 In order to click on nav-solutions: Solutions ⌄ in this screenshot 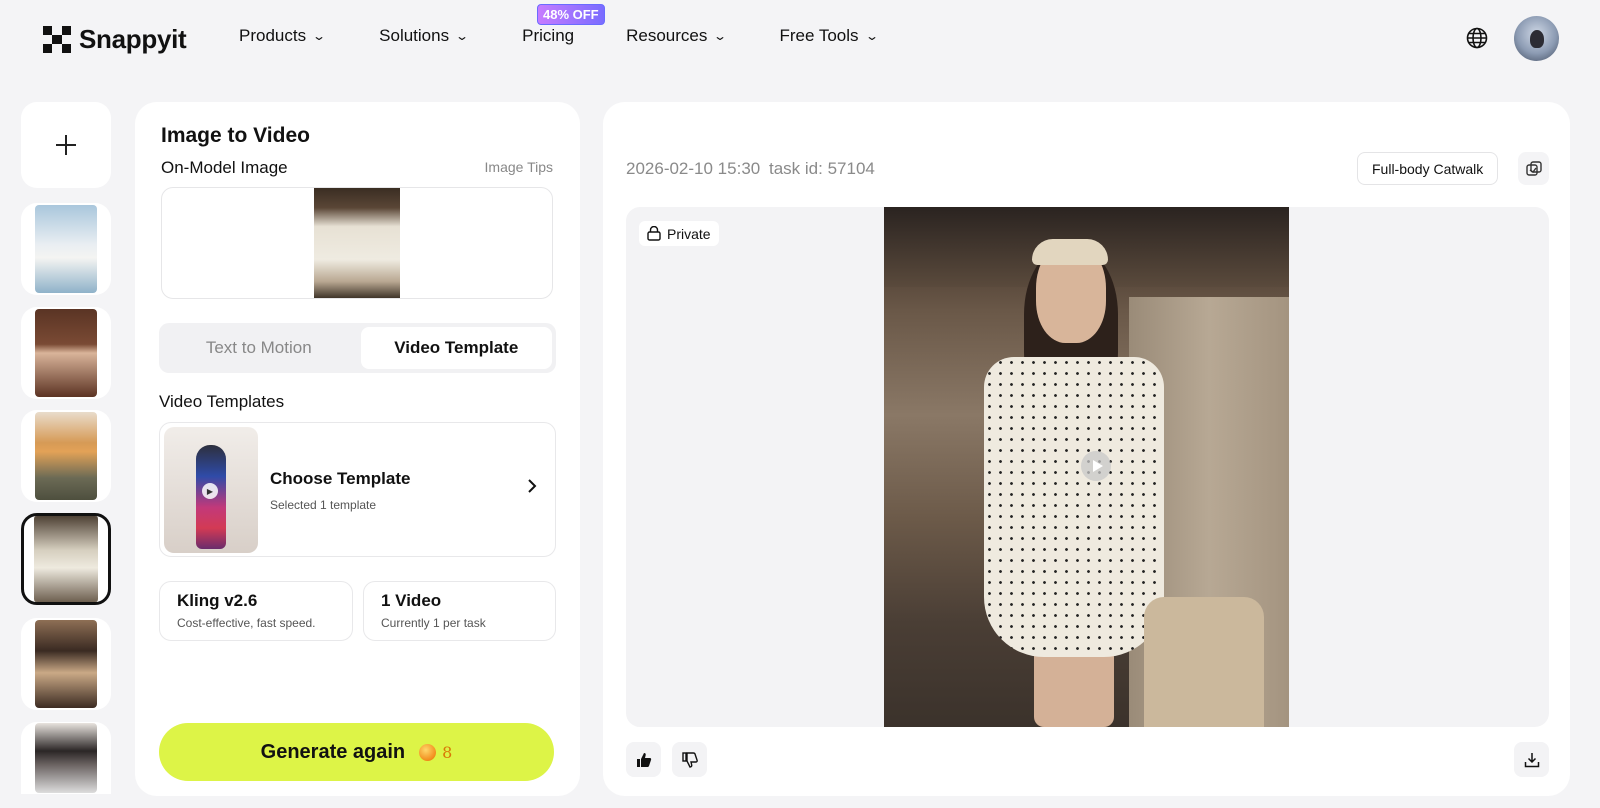, I will do `click(424, 36)`.